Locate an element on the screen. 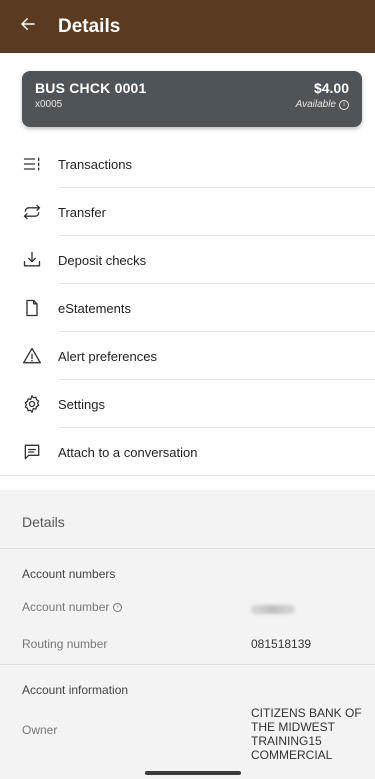 The height and width of the screenshot is (779, 375). transfer-icon is located at coordinates (29, 212).